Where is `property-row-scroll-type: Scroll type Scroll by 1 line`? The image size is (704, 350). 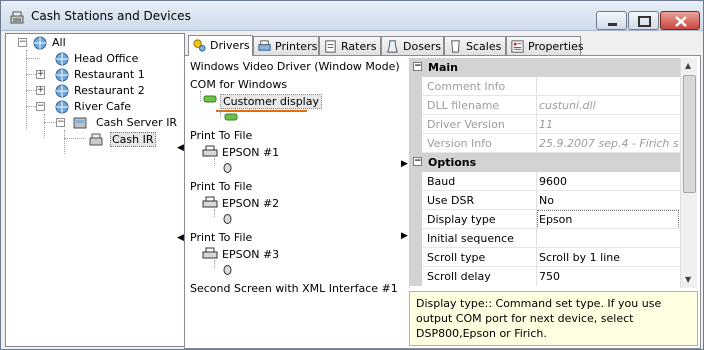
property-row-scroll-type: Scroll type Scroll by 1 line is located at coordinates (545, 257).